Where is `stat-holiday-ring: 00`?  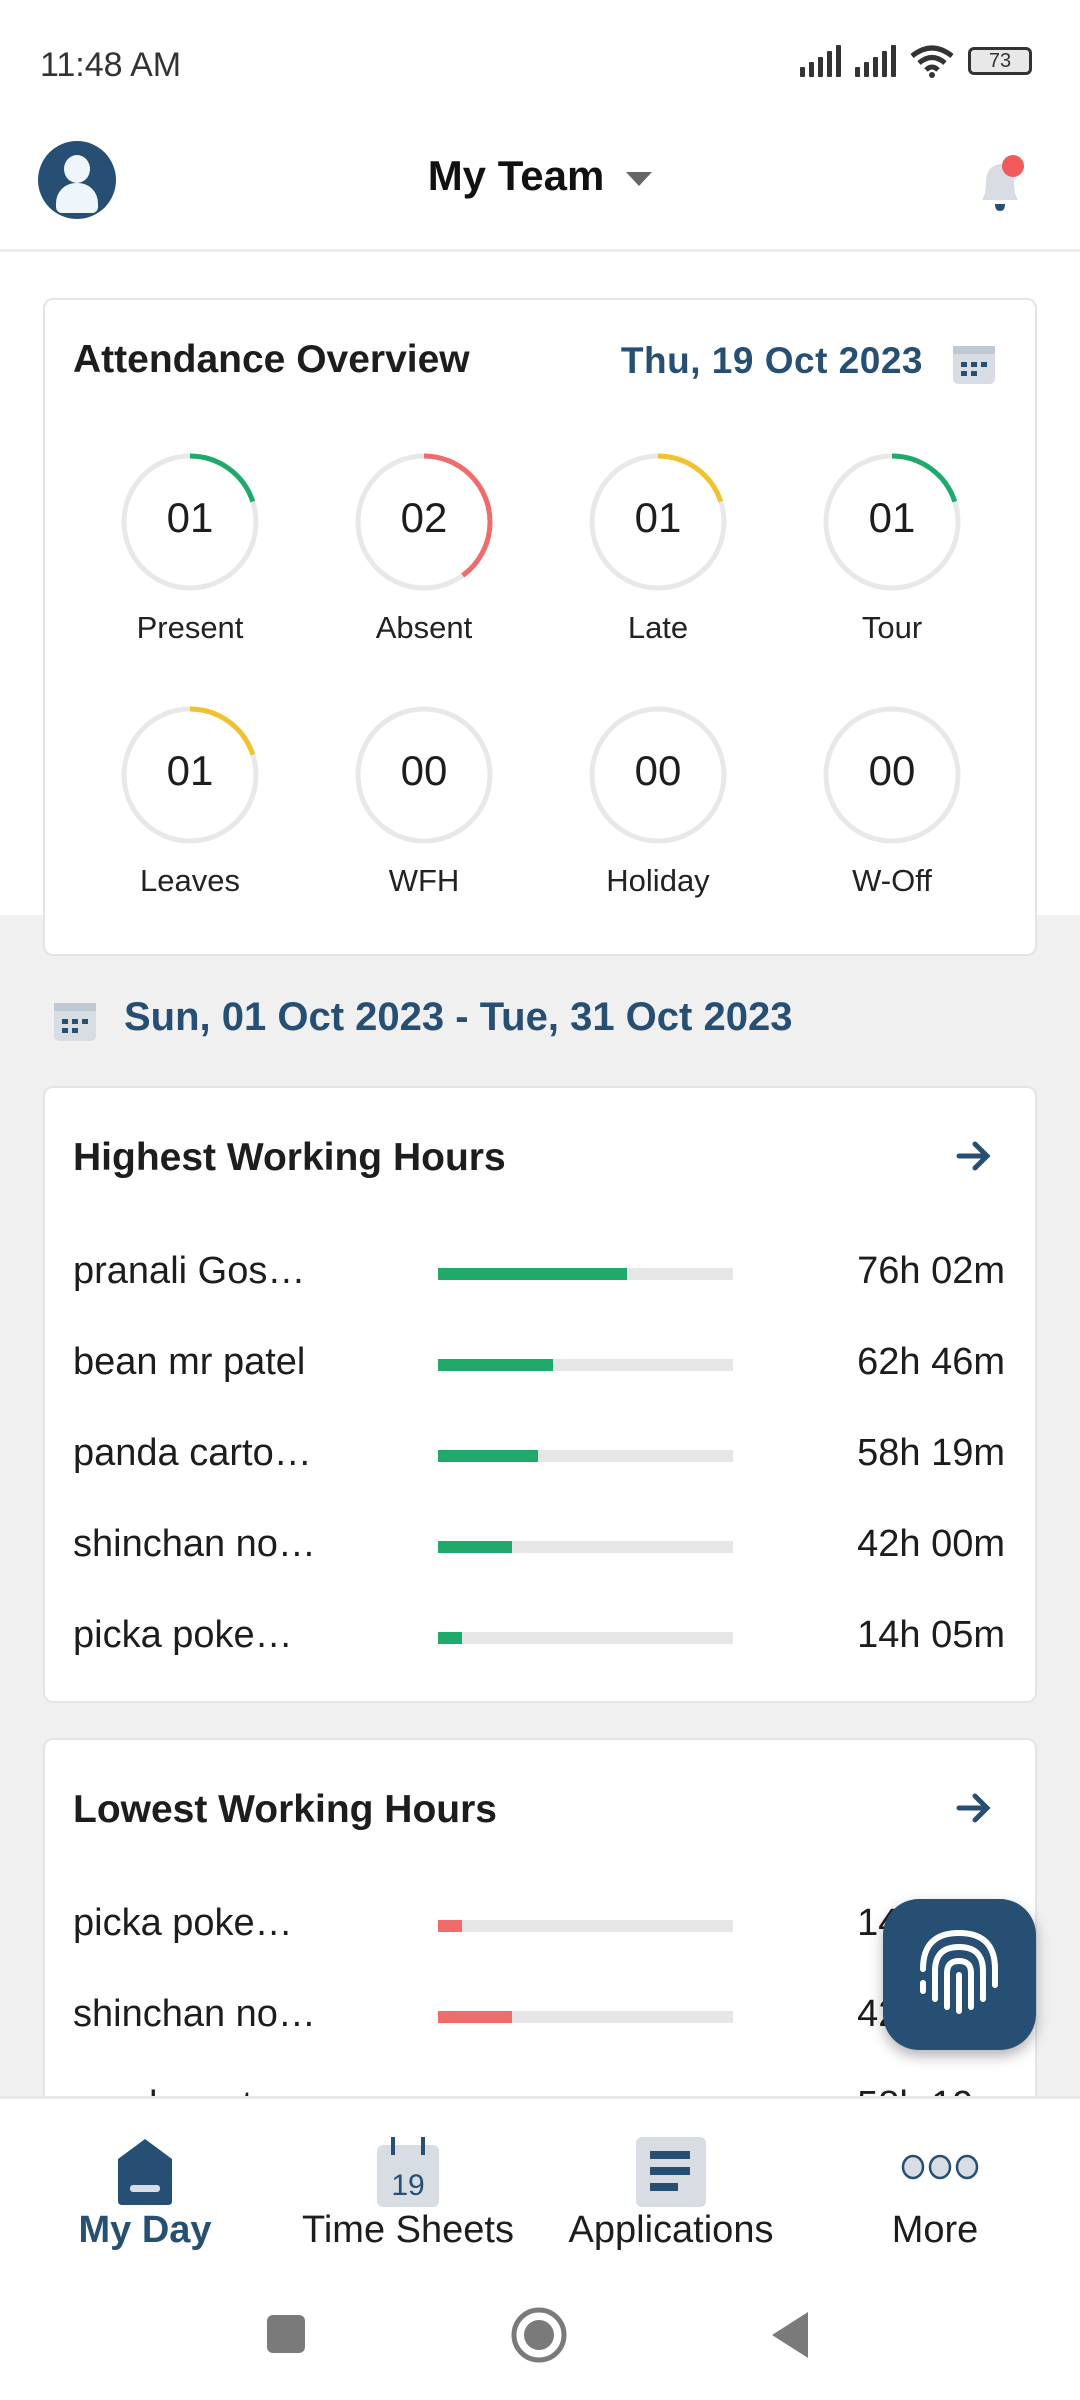
stat-holiday-ring: 00 is located at coordinates (658, 775).